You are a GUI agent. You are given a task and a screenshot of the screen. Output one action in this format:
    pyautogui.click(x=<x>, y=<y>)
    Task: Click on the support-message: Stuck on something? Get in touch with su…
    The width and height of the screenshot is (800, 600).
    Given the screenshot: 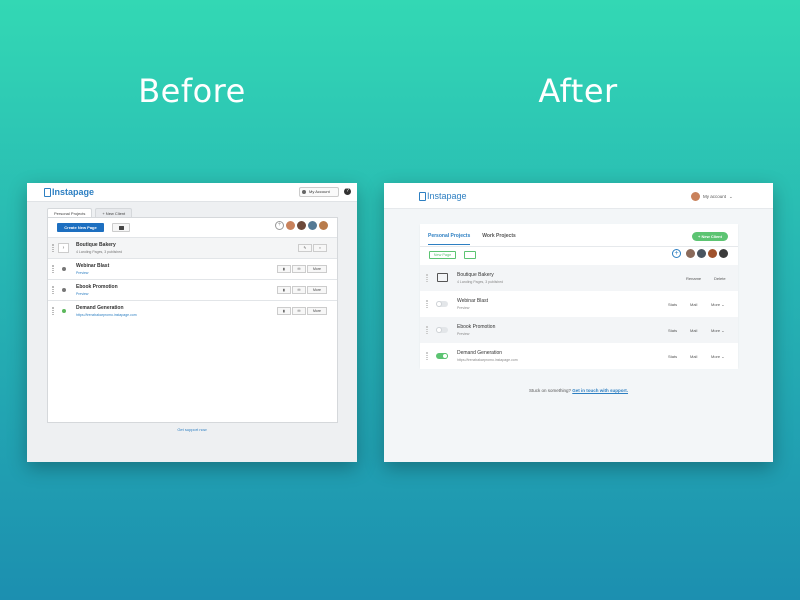 What is the action you would take?
    pyautogui.click(x=578, y=390)
    